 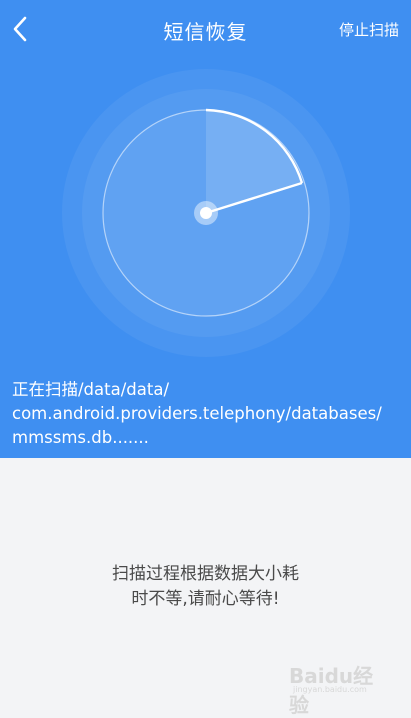 I want to click on radar-center-dot, so click(x=206, y=213).